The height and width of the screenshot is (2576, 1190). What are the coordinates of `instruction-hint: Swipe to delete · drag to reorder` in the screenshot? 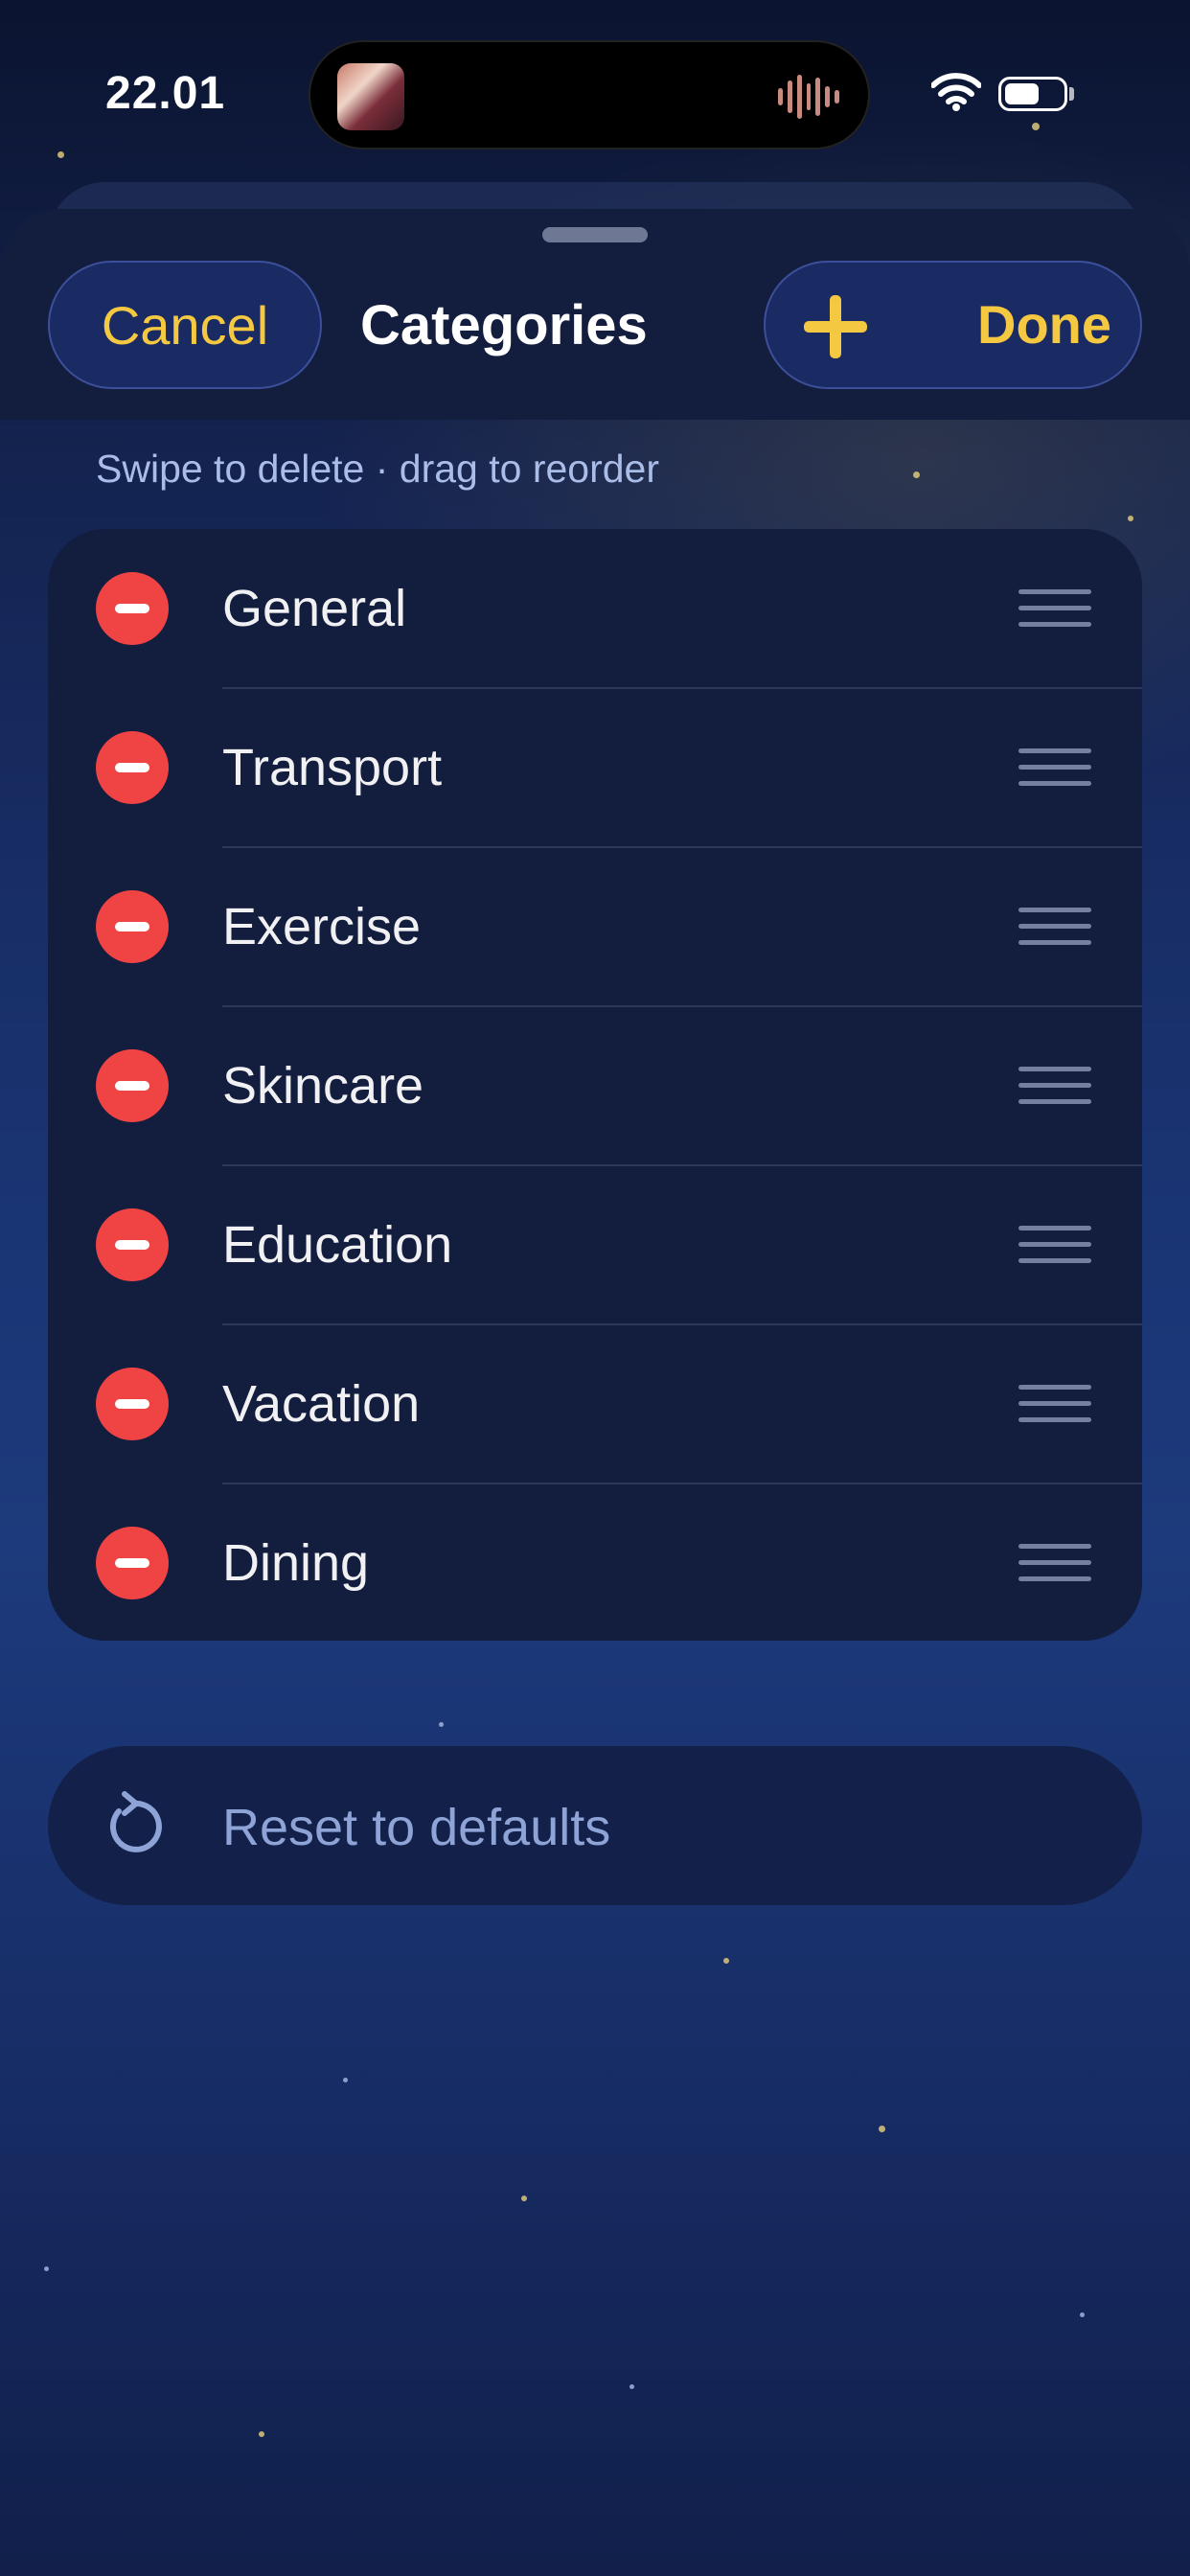 It's located at (378, 469).